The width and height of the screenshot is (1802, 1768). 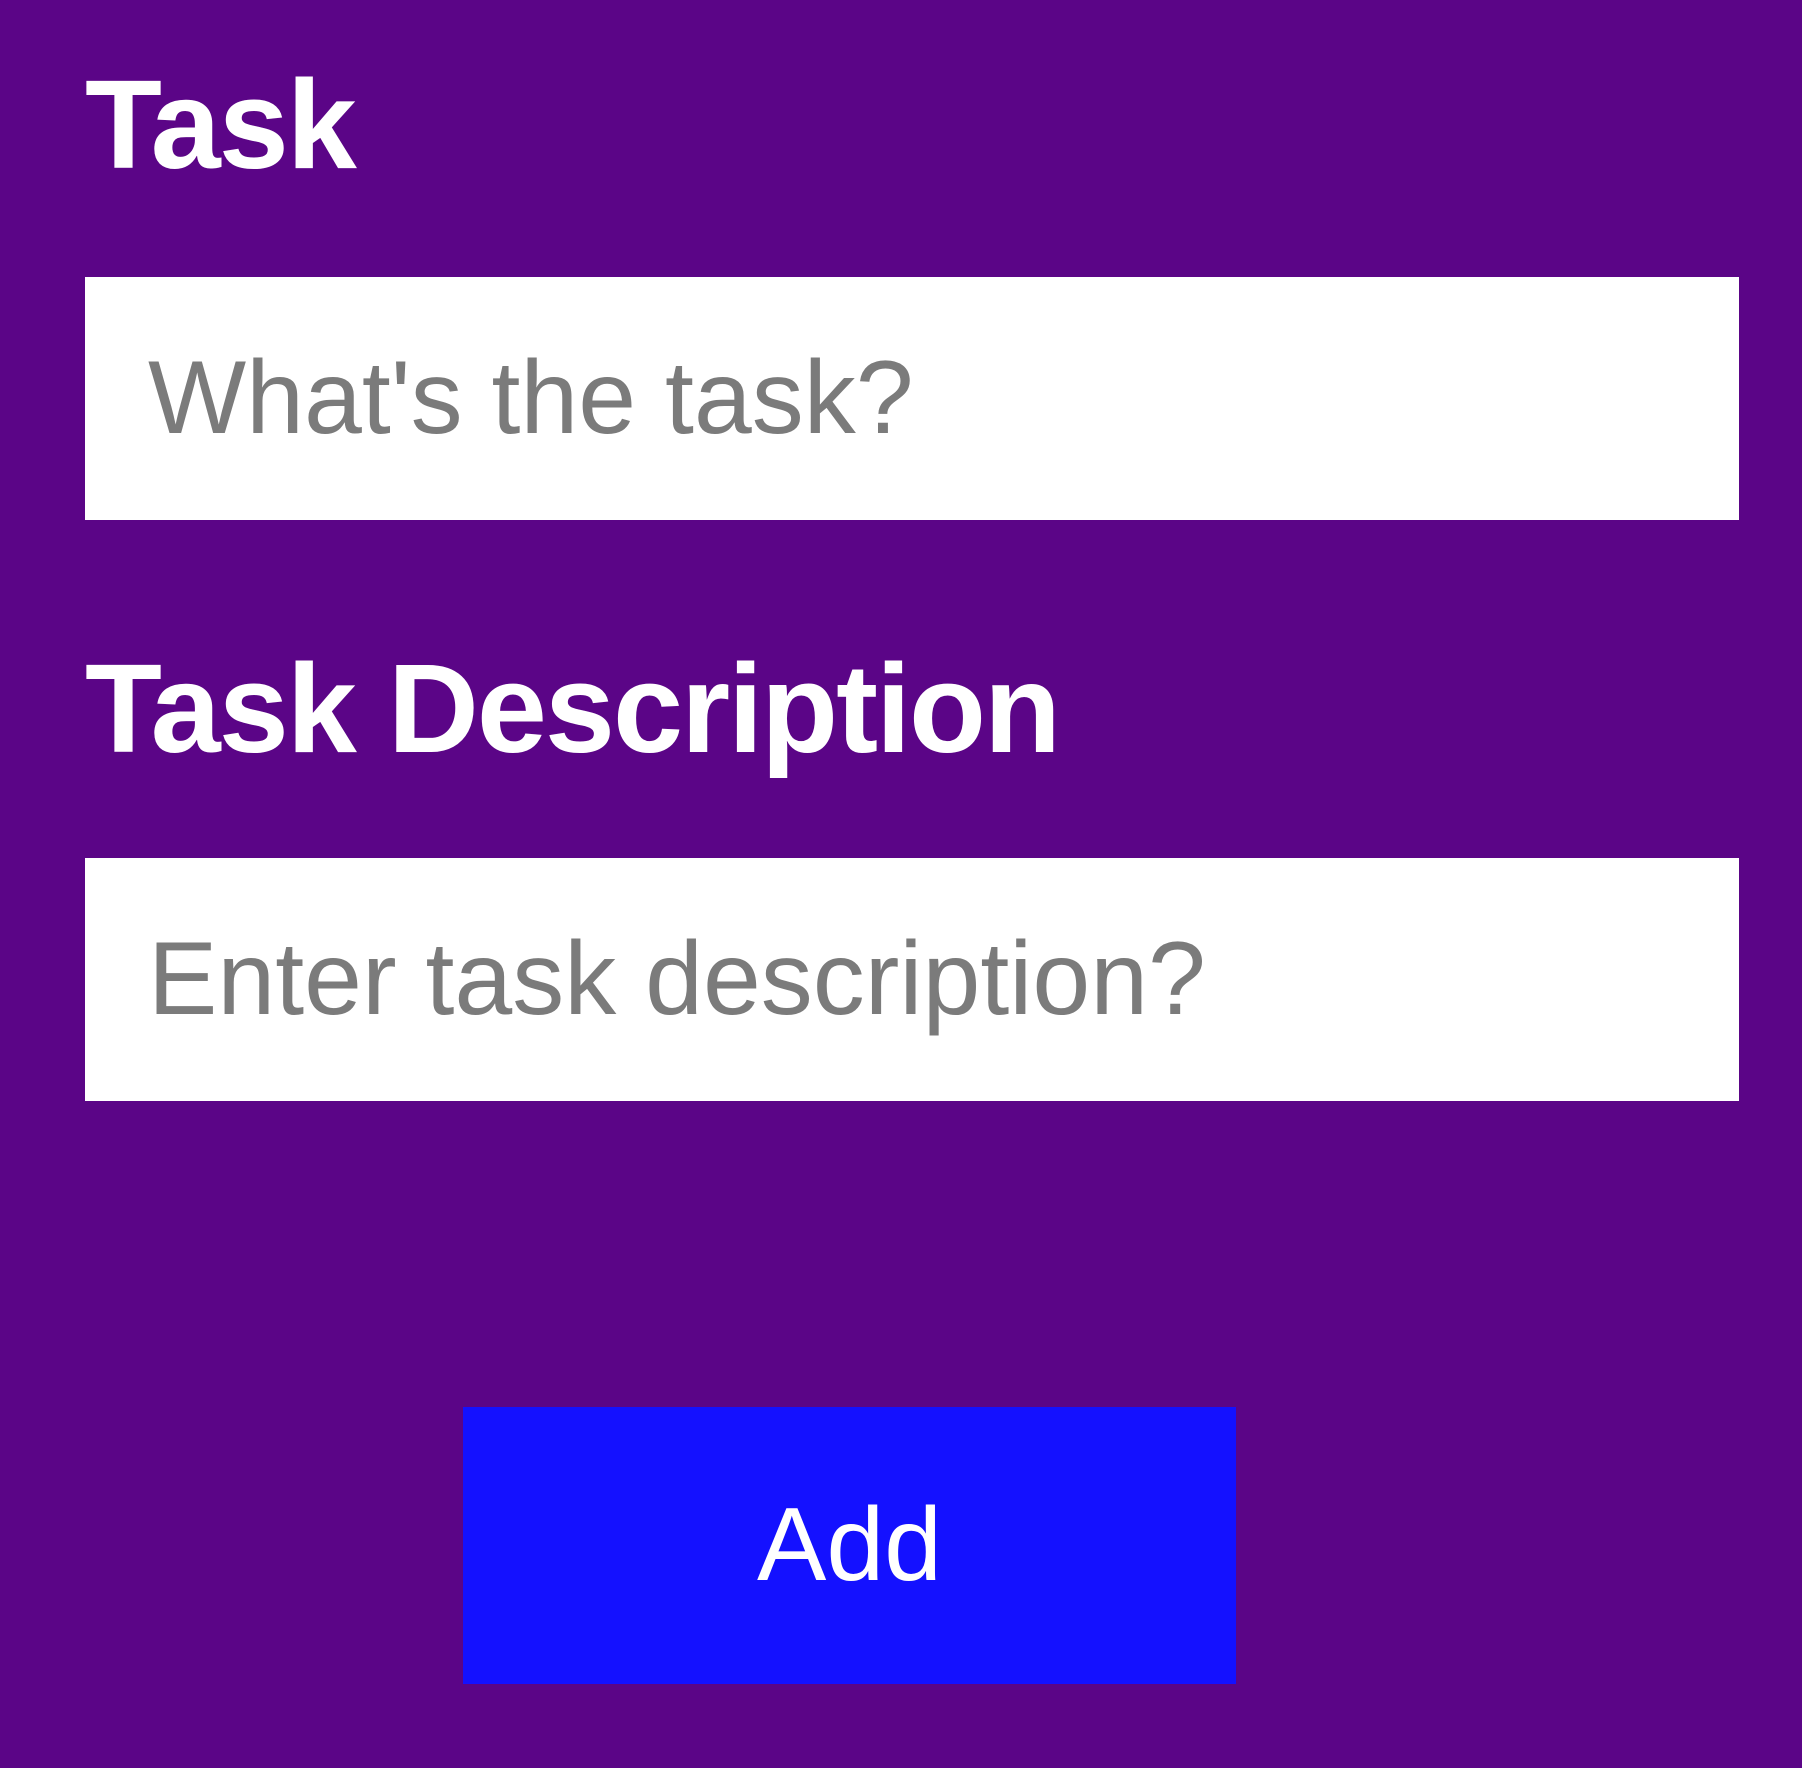 I want to click on task-description-label: Task Description, so click(x=573, y=708).